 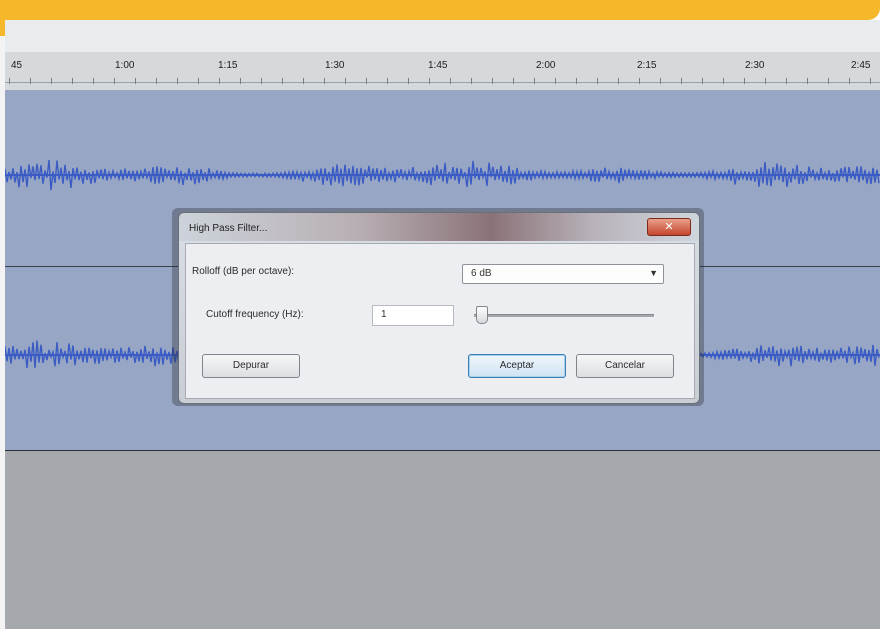 I want to click on close-button: ✕, so click(x=669, y=227).